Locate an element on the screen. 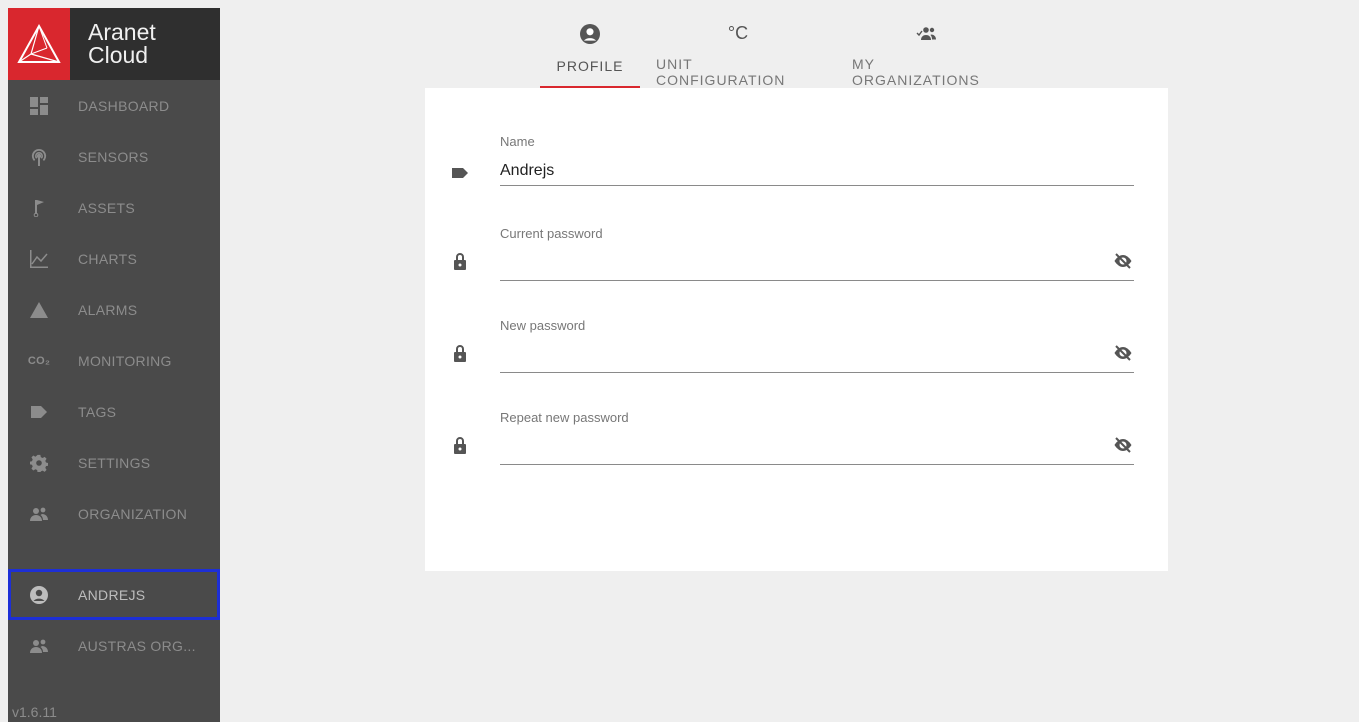 Image resolution: width=1359 pixels, height=722 pixels. tab-my-organizations: MY ORGANIZATIONS is located at coordinates (926, 54).